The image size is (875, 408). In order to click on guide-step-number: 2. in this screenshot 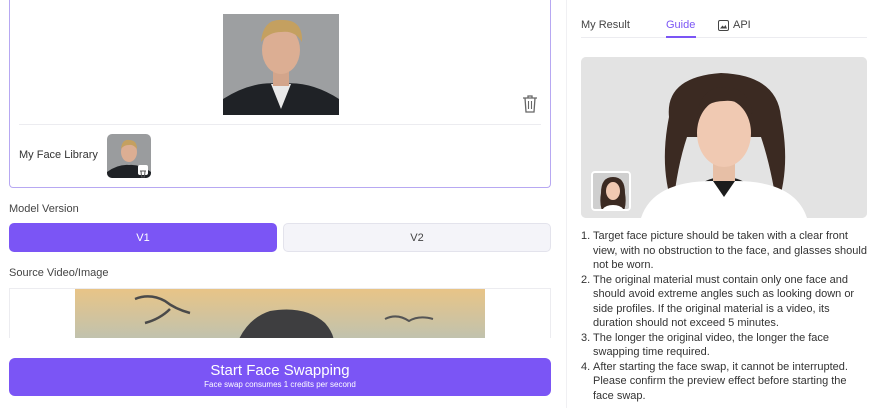, I will do `click(586, 279)`.